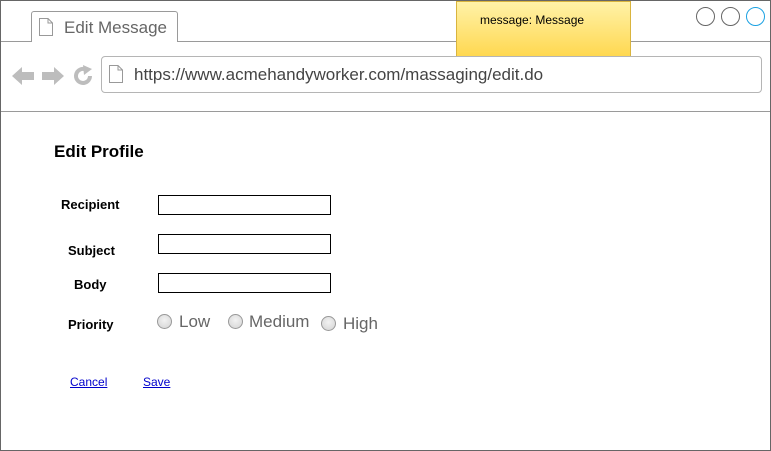  I want to click on subject-label: Subject, so click(91, 250).